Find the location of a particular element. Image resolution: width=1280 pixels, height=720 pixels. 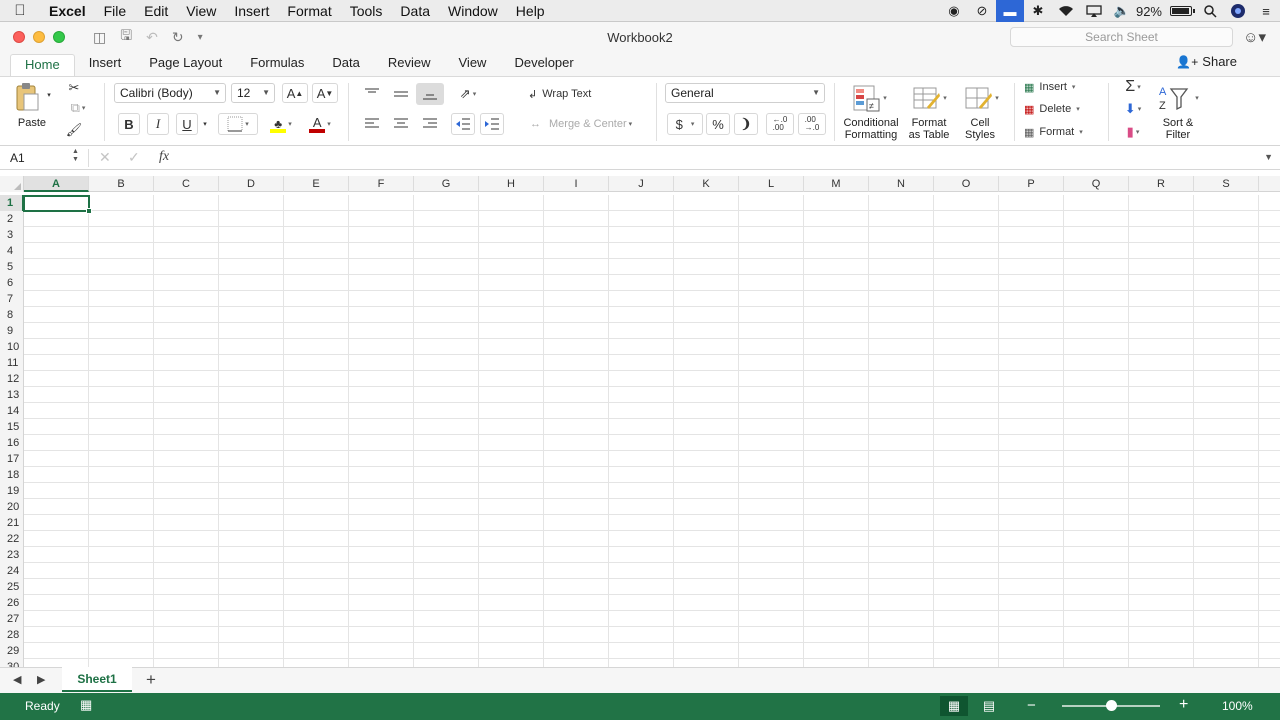

grid-row: 30 is located at coordinates (640, 663).